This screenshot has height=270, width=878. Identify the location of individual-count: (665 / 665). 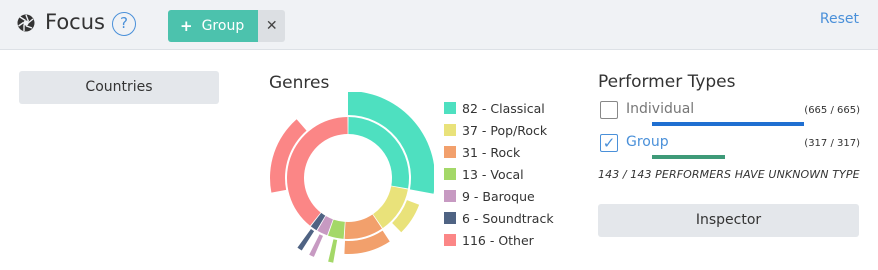
(832, 110).